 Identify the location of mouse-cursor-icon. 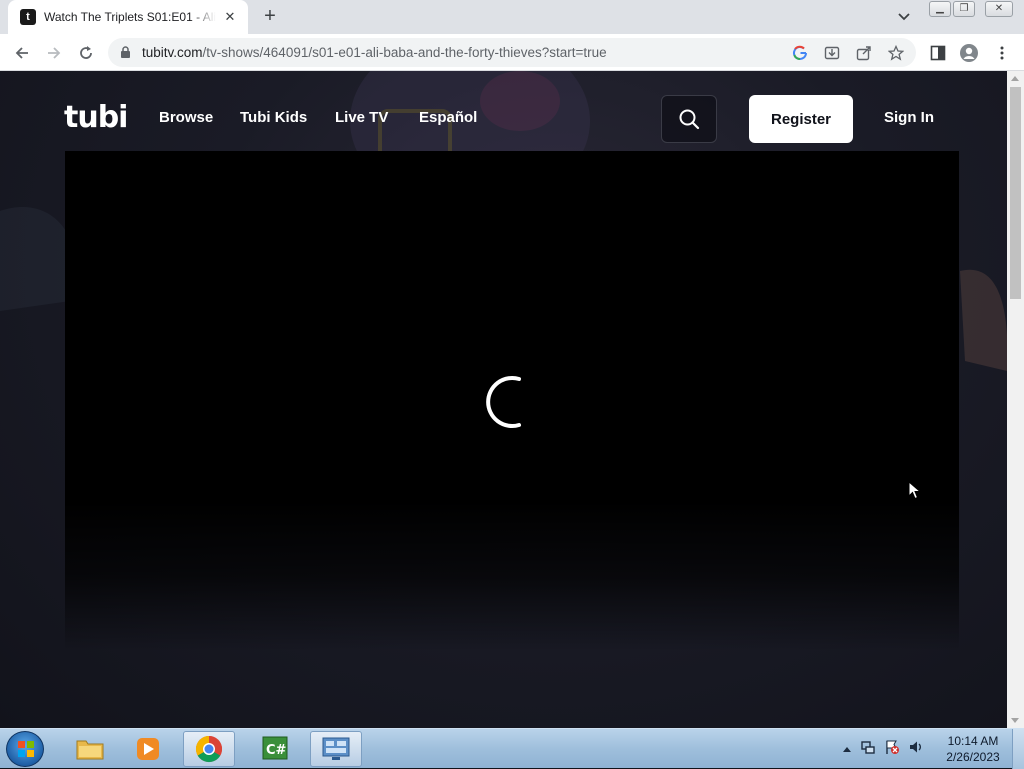
(915, 490).